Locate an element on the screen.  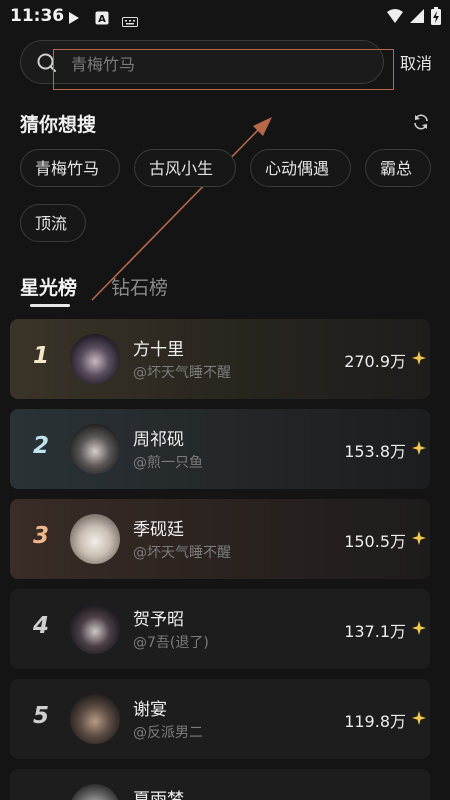
highlight-box-annotation is located at coordinates (223, 69).